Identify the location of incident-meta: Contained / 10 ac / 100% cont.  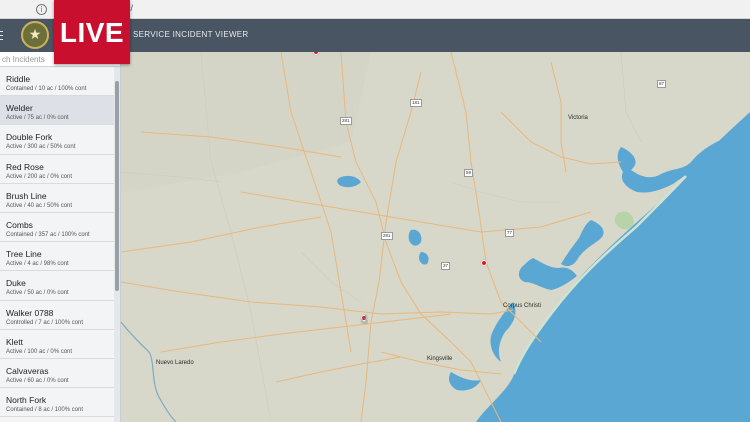
(46, 89).